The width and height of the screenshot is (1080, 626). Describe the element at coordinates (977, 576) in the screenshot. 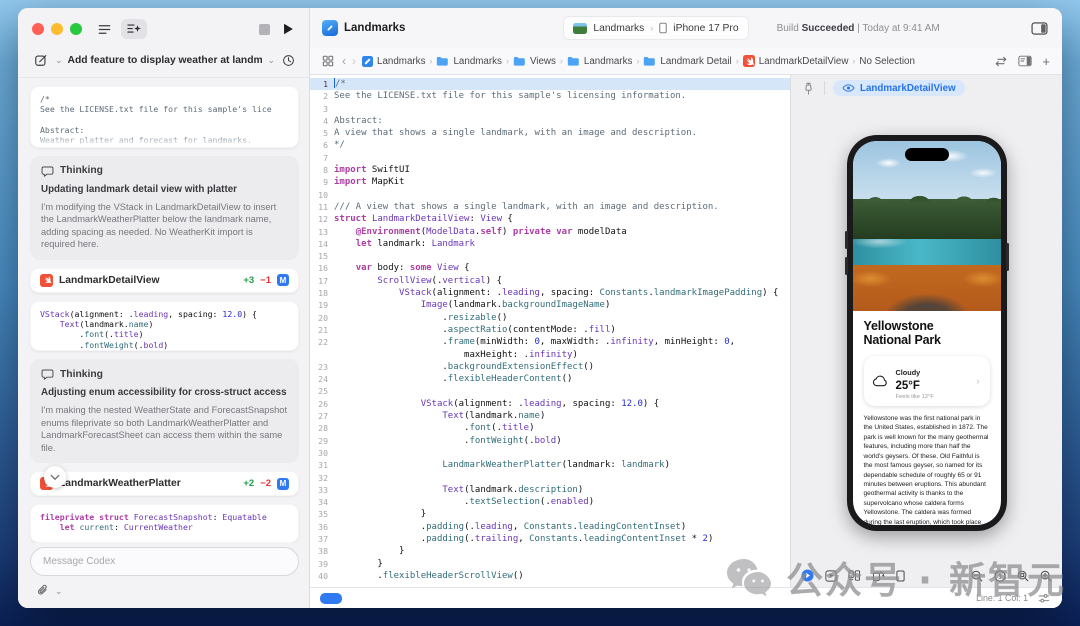

I see `zoom-out-icon` at that location.